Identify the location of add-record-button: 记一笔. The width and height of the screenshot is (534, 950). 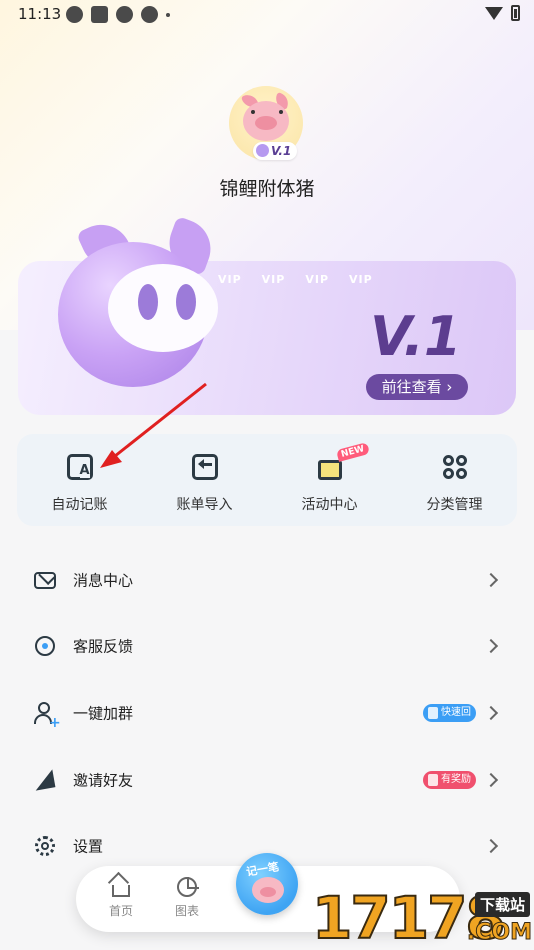
(267, 884).